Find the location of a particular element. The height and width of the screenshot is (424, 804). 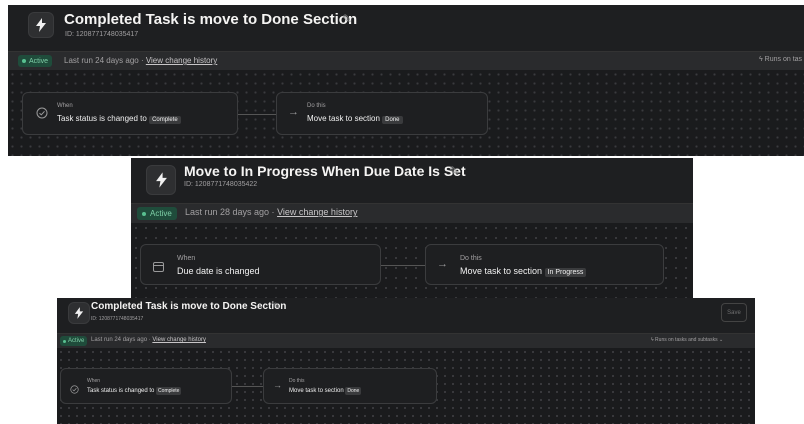

last-run-label: Last run 28 days ago · is located at coordinates (231, 212).